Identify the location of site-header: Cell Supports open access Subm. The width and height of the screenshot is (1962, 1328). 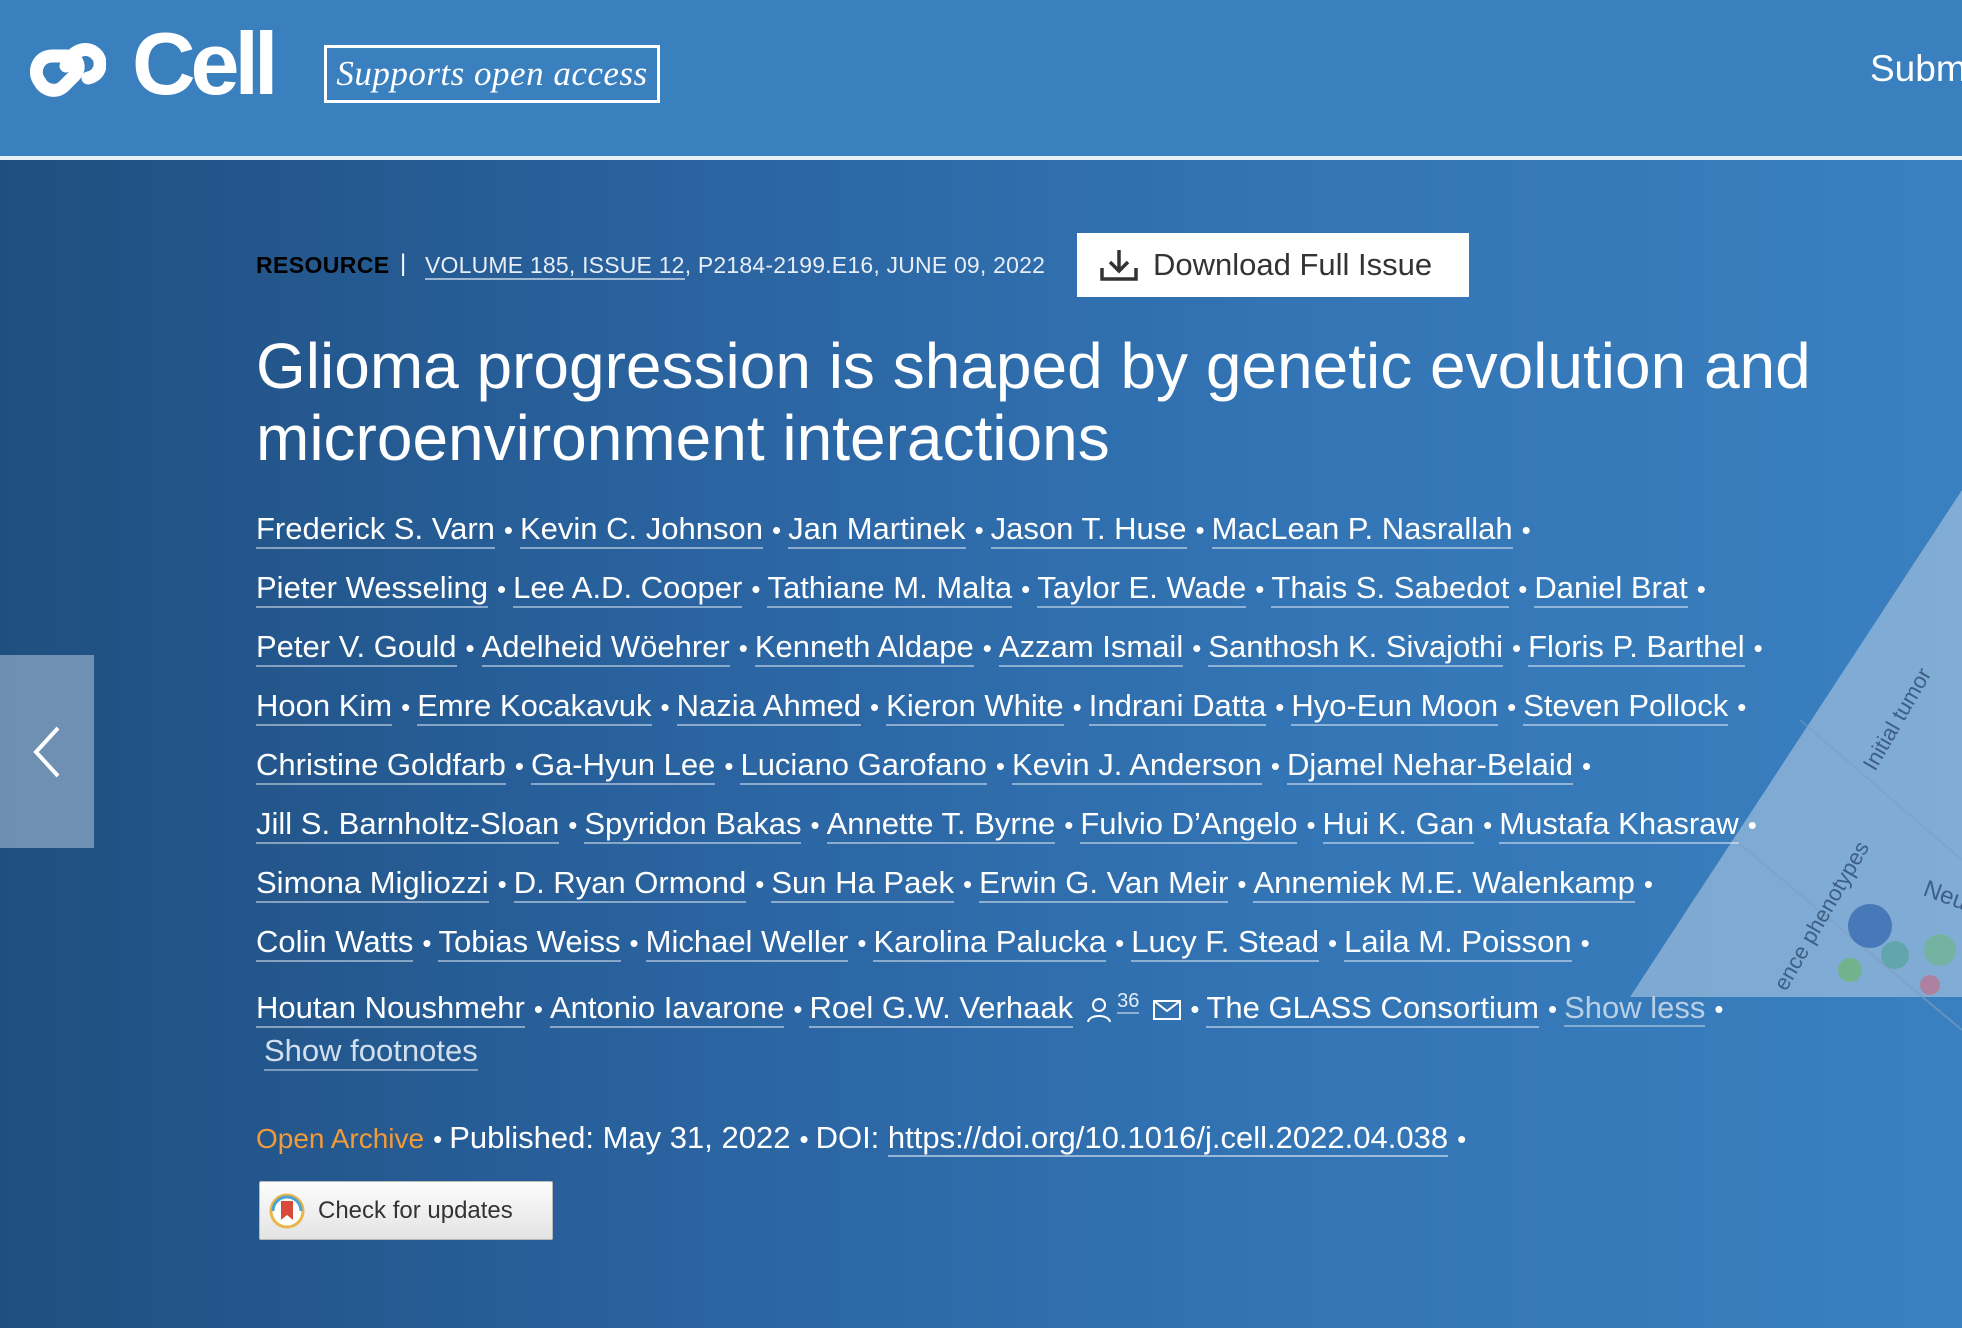
(981, 80).